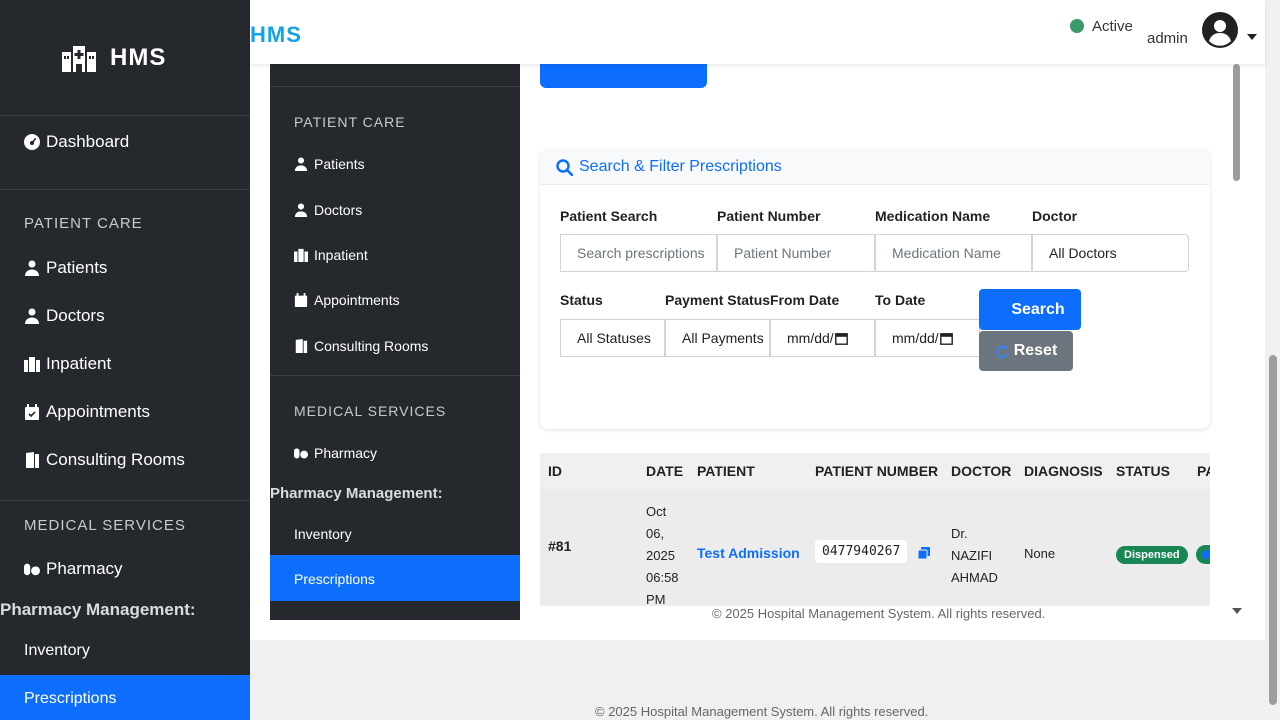 This screenshot has height=720, width=1280. What do you see at coordinates (924, 553) in the screenshot?
I see `copy-icon` at bounding box center [924, 553].